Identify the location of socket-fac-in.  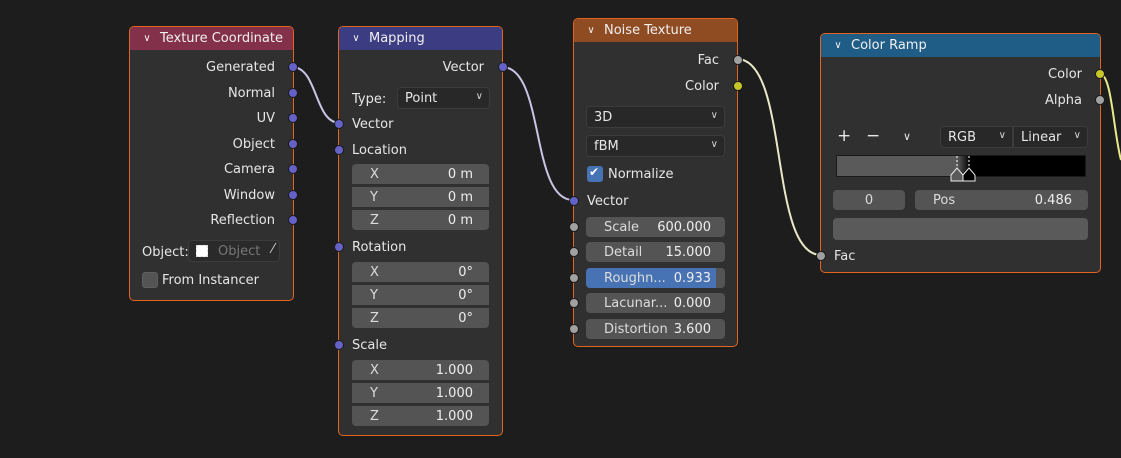
(821, 256).